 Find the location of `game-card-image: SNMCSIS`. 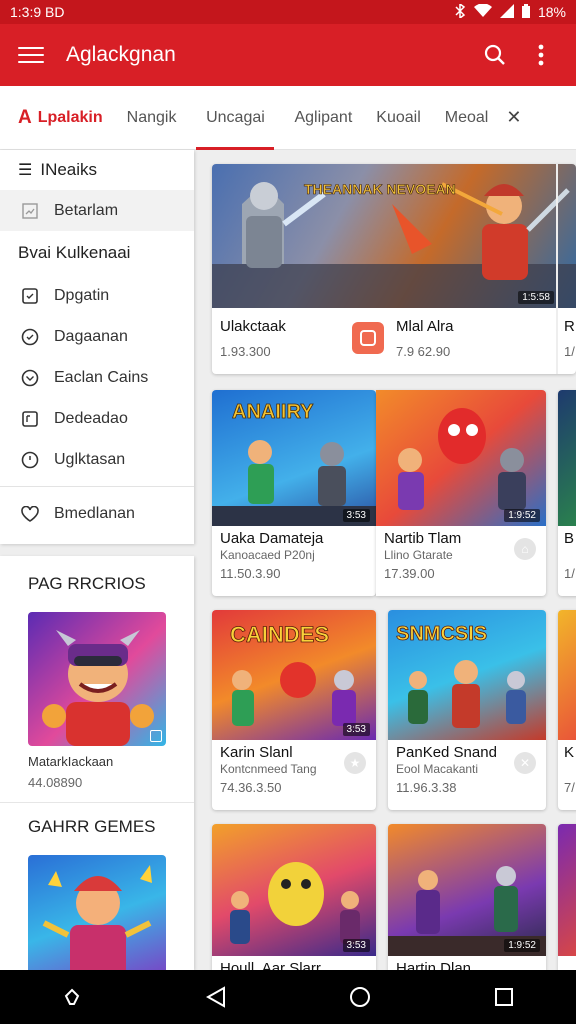

game-card-image: SNMCSIS is located at coordinates (467, 675).